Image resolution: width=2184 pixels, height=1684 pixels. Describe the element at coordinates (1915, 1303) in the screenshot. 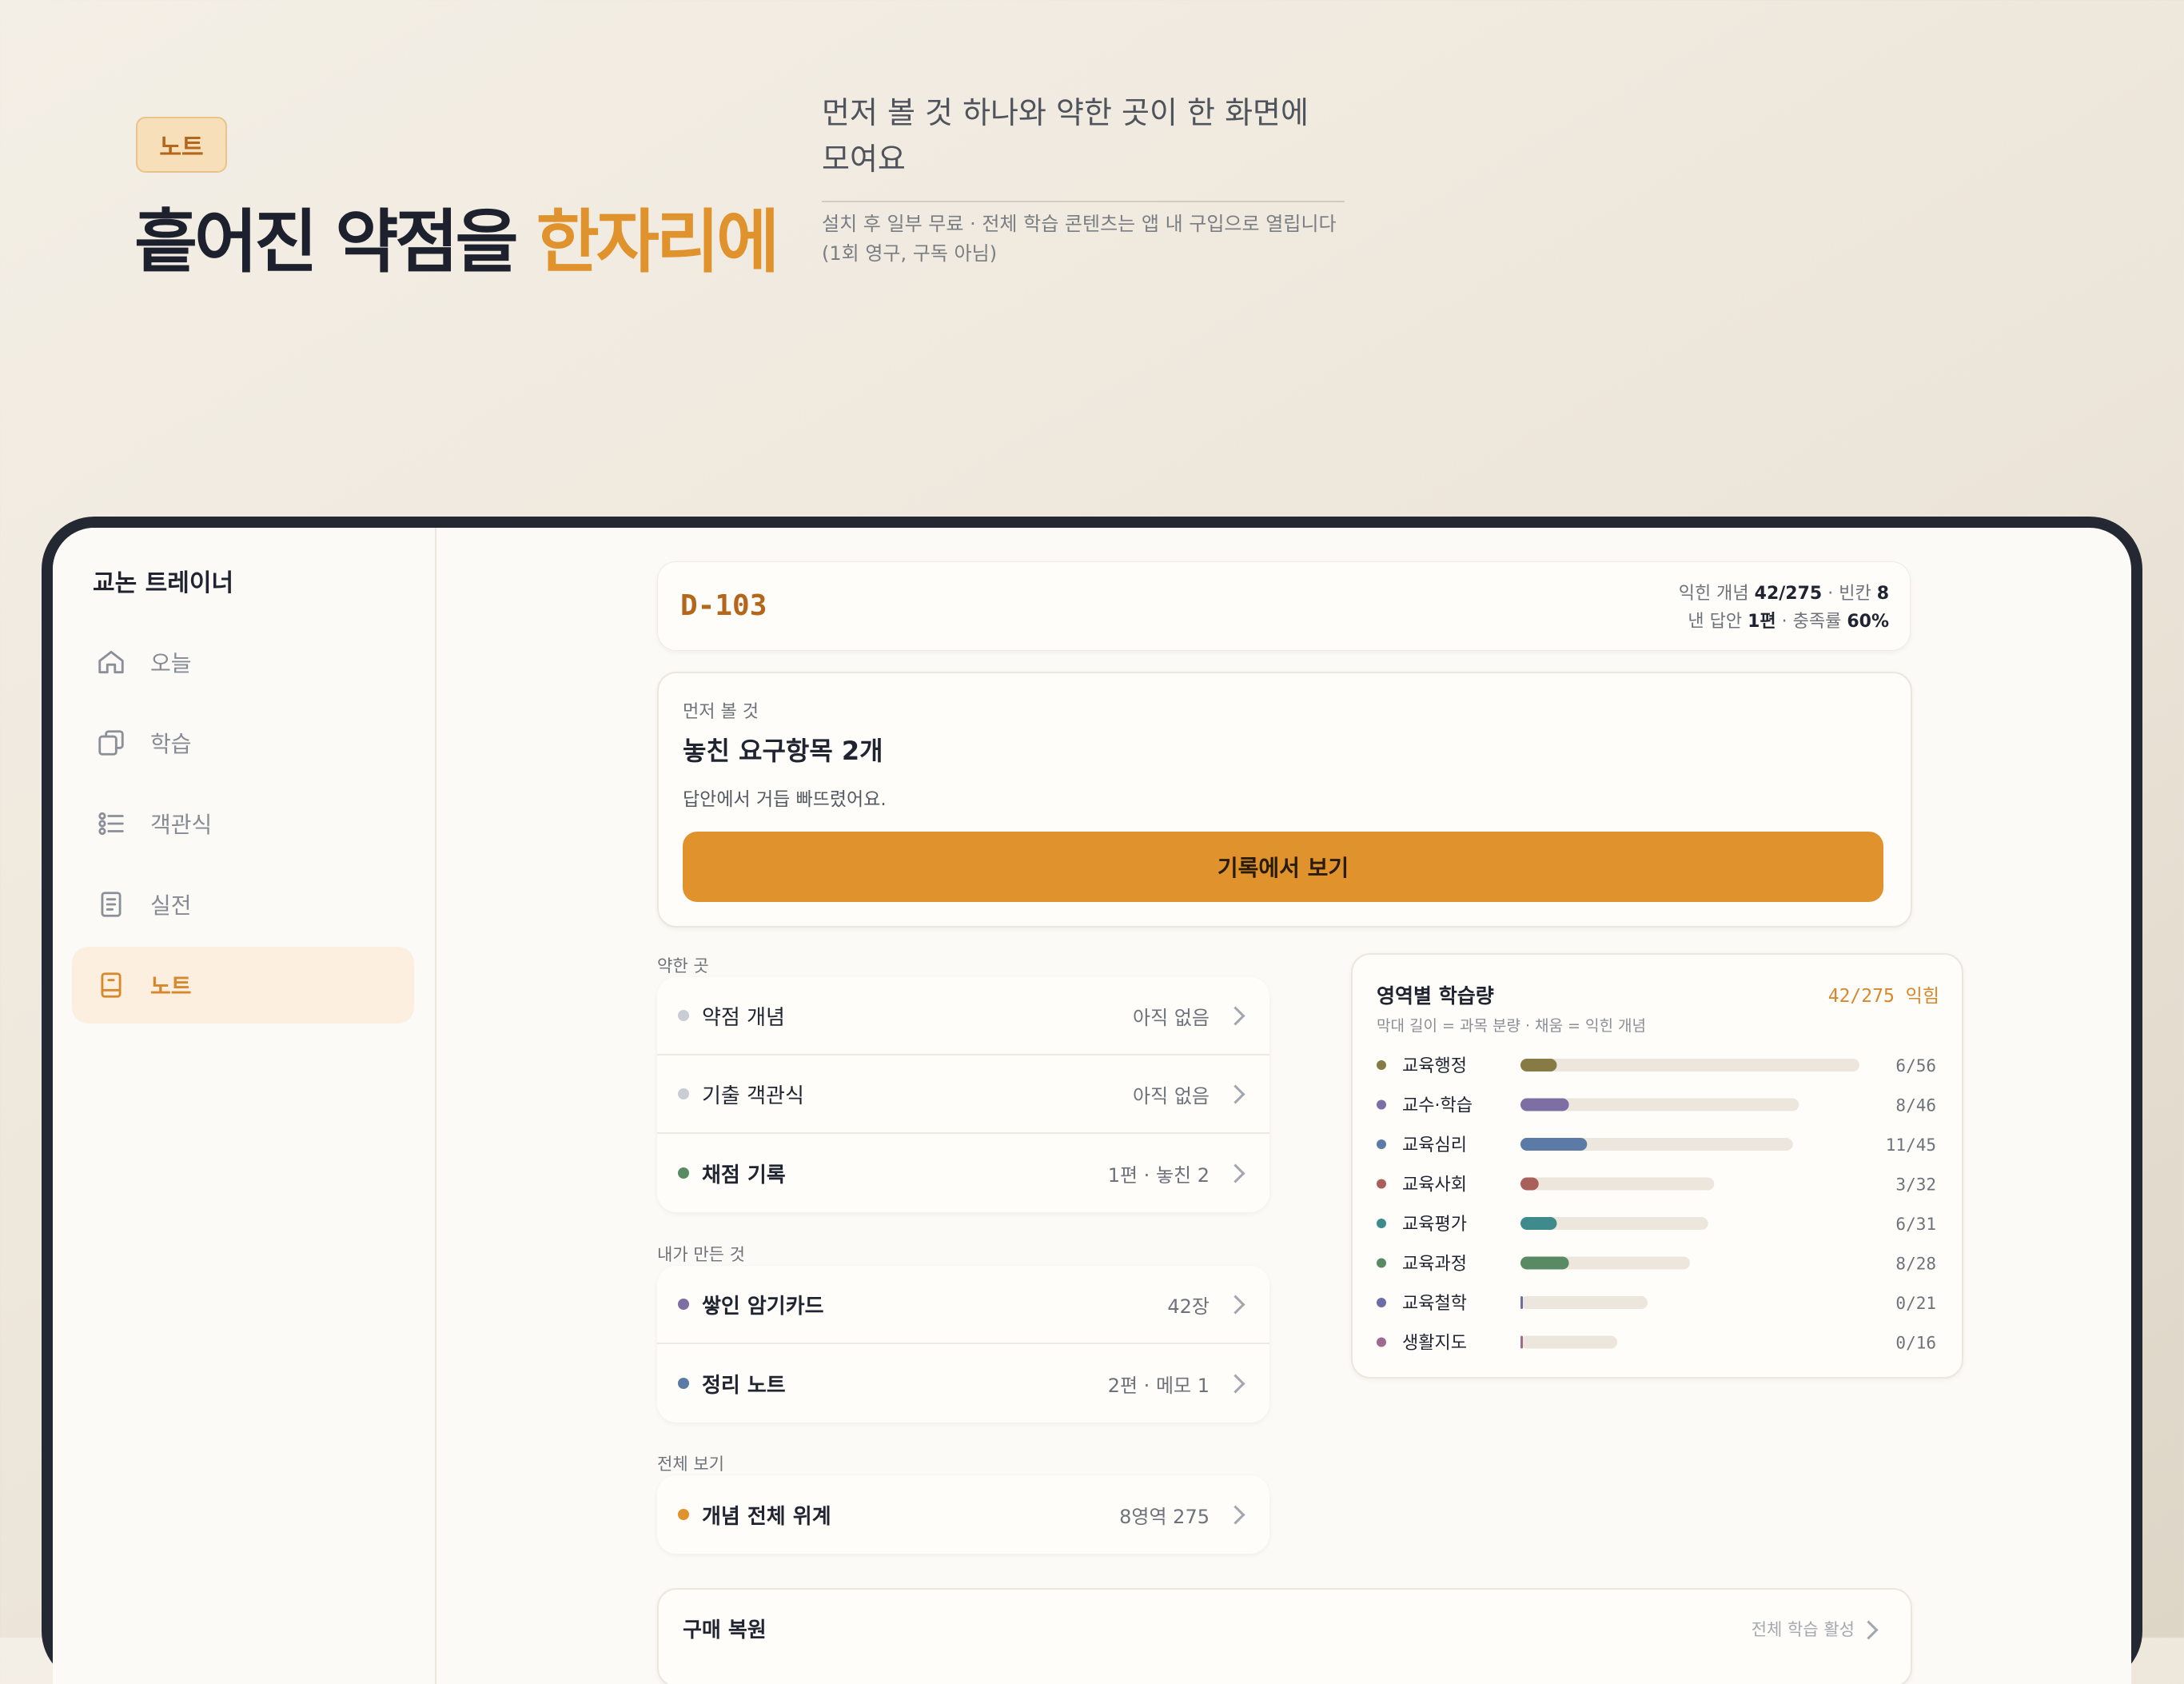

I see `bar-value-label: 0/21` at that location.